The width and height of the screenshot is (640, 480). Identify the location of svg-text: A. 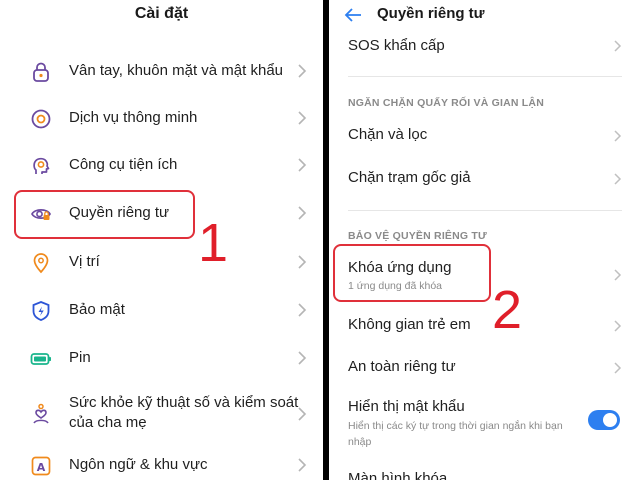
(41, 467).